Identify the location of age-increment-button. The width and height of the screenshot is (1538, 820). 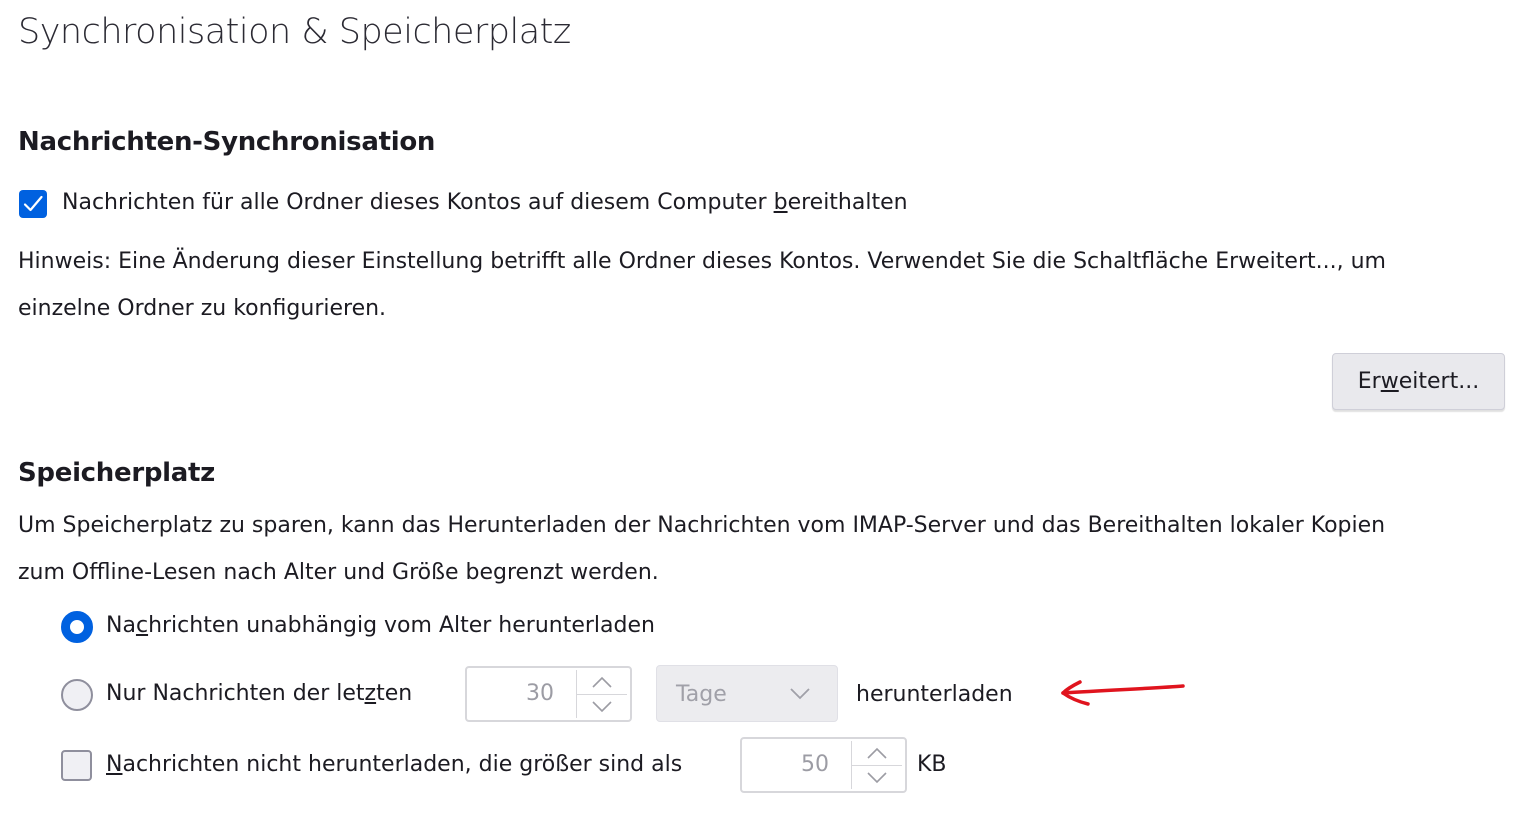
(602, 682).